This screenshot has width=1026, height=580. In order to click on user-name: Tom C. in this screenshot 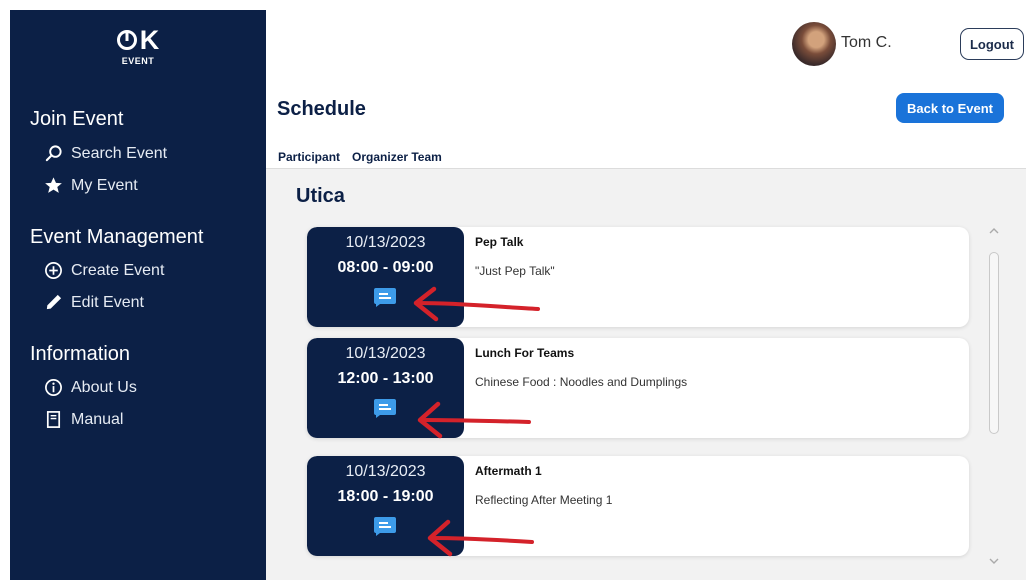, I will do `click(866, 42)`.